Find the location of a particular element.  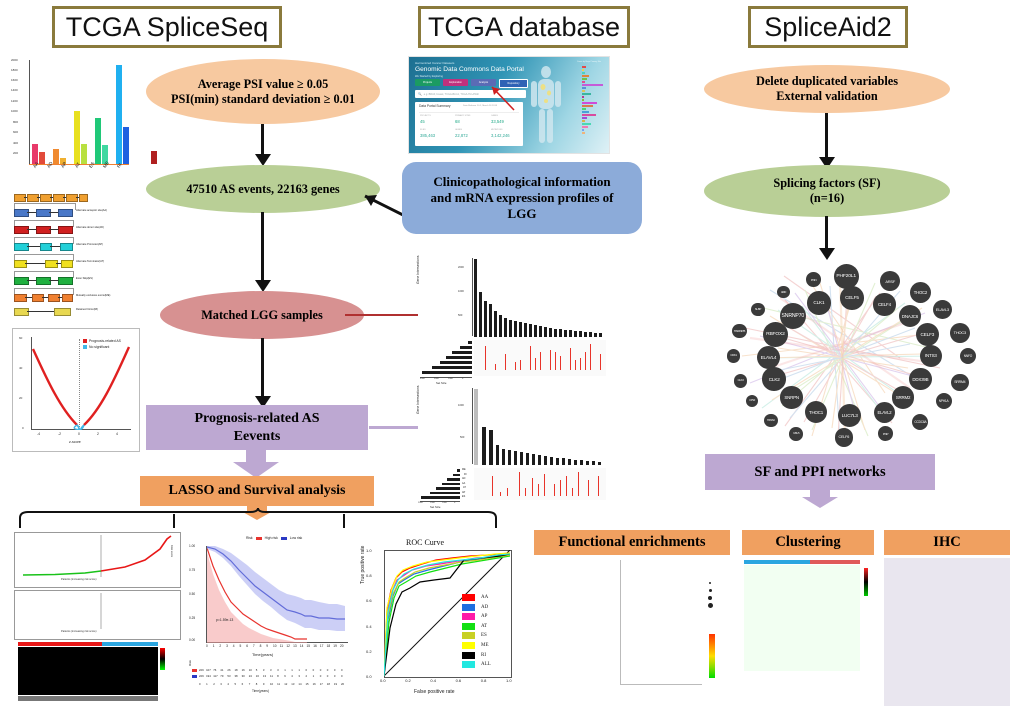

sf-ppi-label: SF and PPI networks is located at coordinates (820, 471).